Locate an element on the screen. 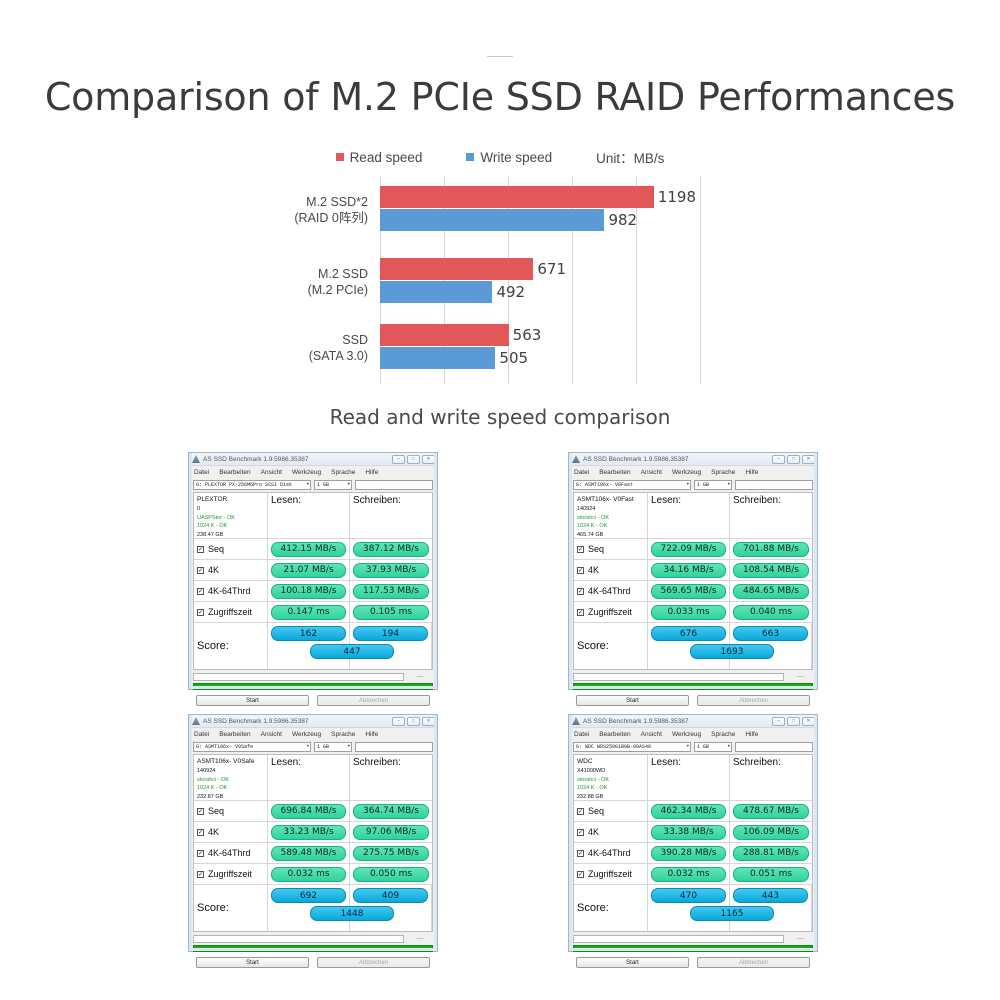 This screenshot has height=1000, width=1000. benchmark-row: ✓ 4K 33.23 MB/s 97.06 MB/s is located at coordinates (313, 832).